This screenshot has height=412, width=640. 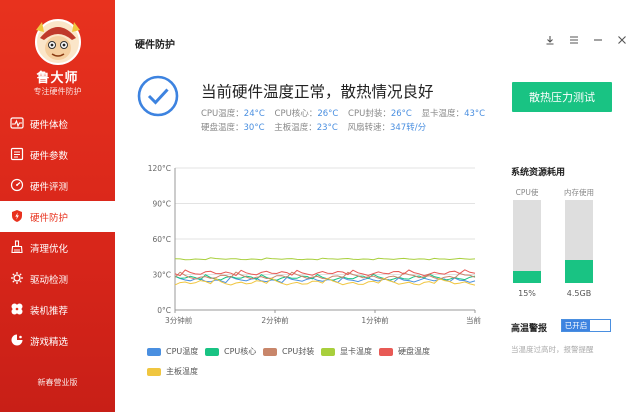 I want to click on sidebar-item-build-recommend: 装机推荐, so click(x=57, y=309).